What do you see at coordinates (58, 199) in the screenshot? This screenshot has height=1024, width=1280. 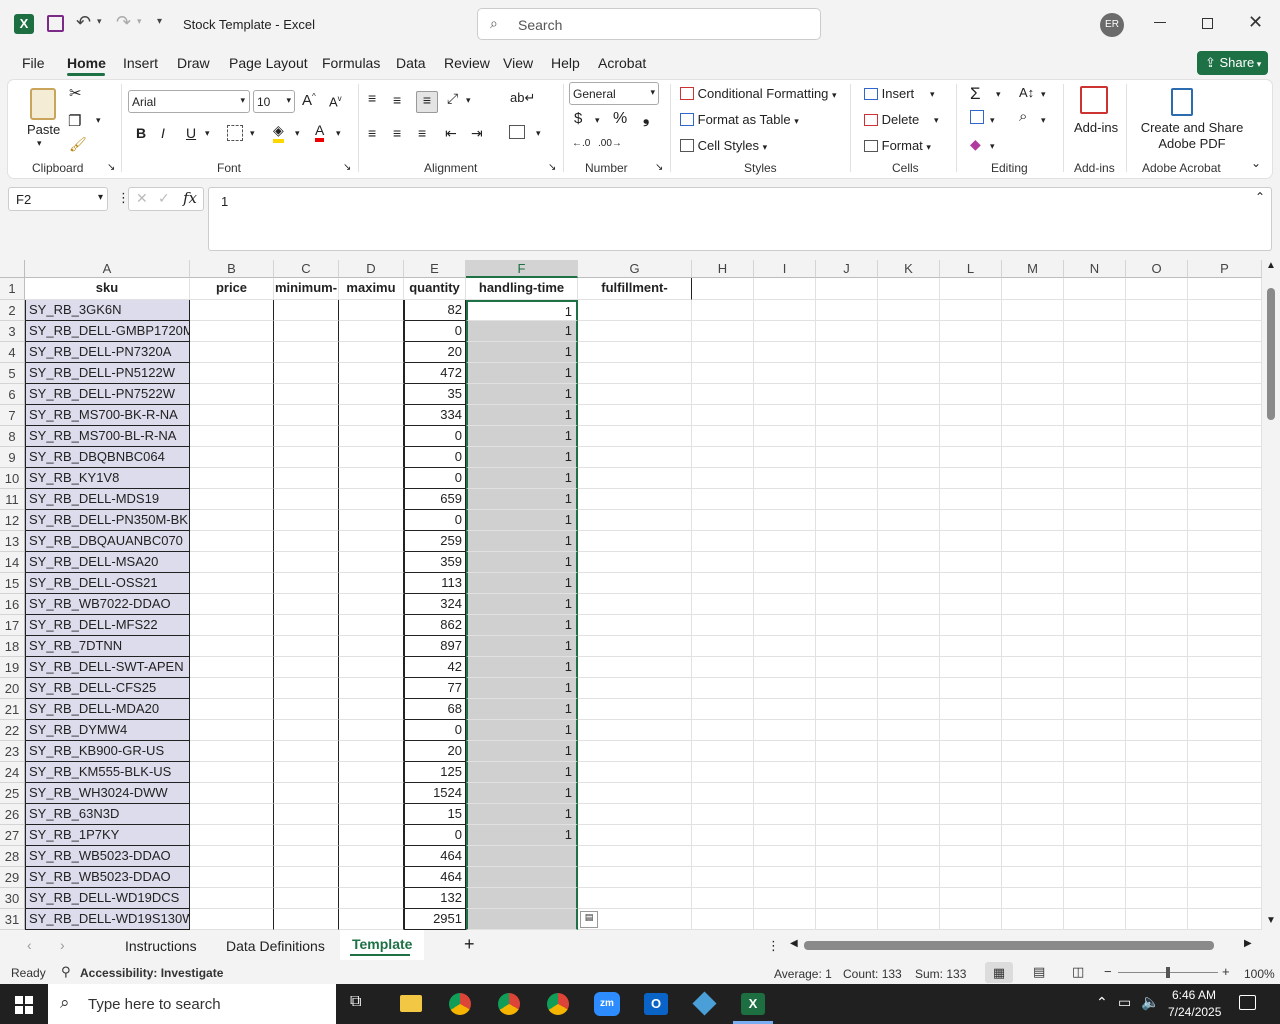 I see `name-box: F2 ▾` at bounding box center [58, 199].